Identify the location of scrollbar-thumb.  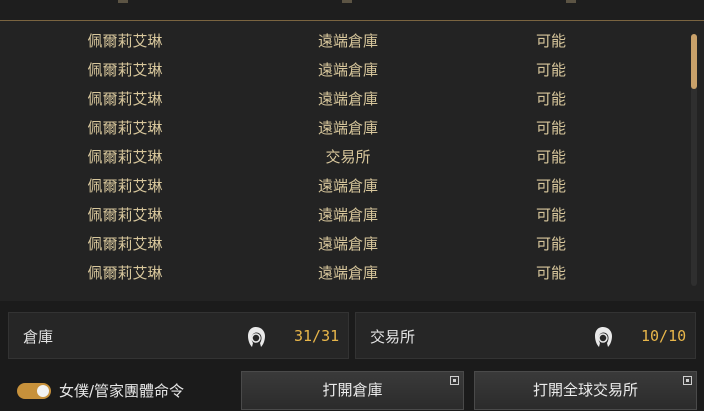
(694, 61).